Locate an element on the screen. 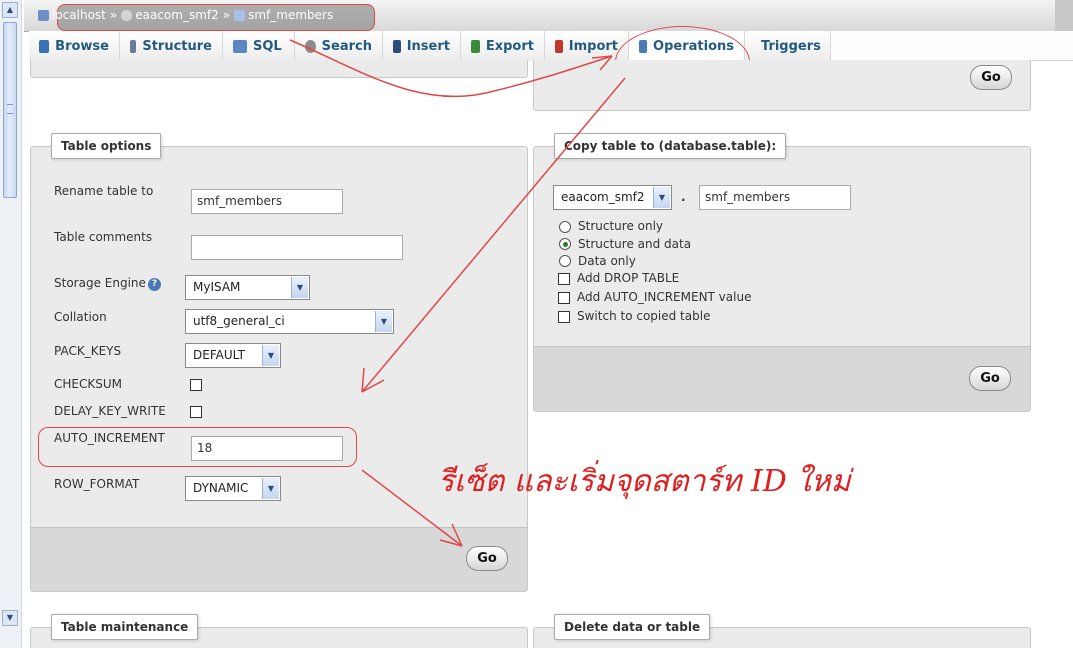 The image size is (1073, 648). table-icon is located at coordinates (240, 15).